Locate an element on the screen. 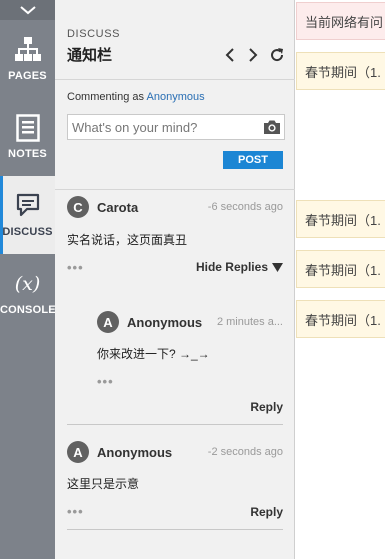 Image resolution: width=385 pixels, height=559 pixels. hide-replies-button: Hide Replies is located at coordinates (239, 267).